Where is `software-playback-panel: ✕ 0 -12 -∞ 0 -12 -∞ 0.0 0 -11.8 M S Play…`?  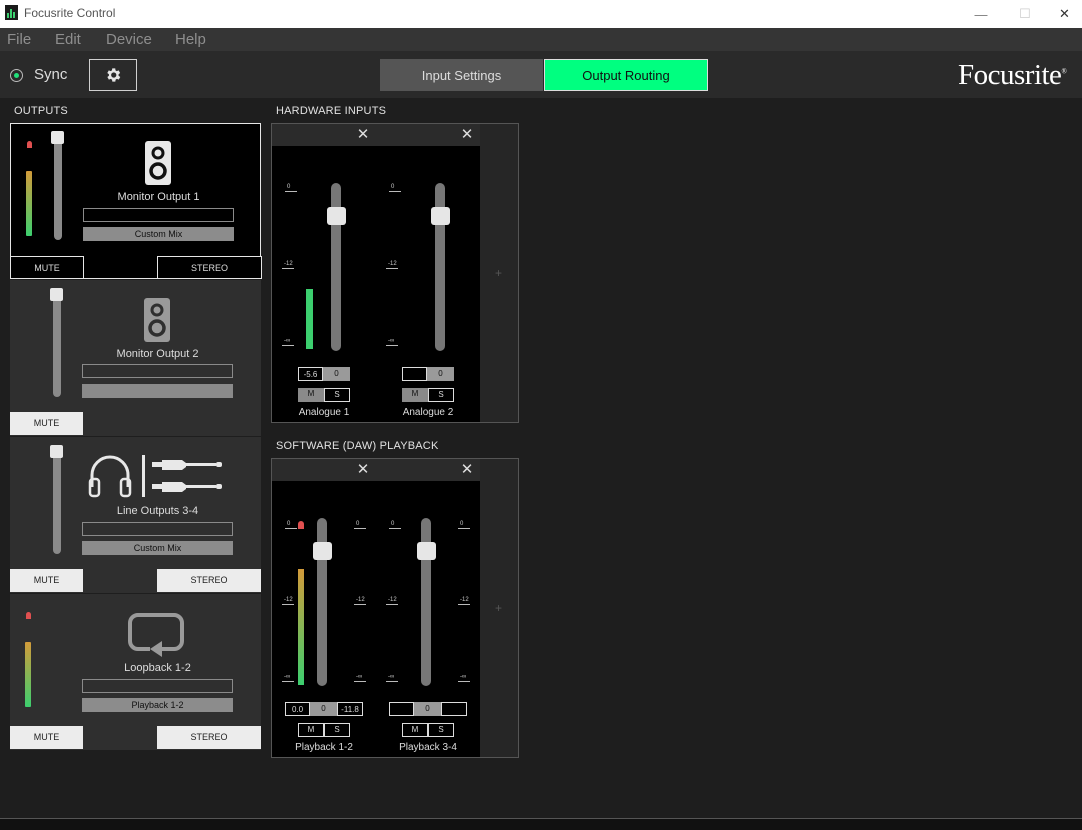
software-playback-panel: ✕ 0 -12 -∞ 0 -12 -∞ 0.0 0 -11.8 M S Play… is located at coordinates (395, 608).